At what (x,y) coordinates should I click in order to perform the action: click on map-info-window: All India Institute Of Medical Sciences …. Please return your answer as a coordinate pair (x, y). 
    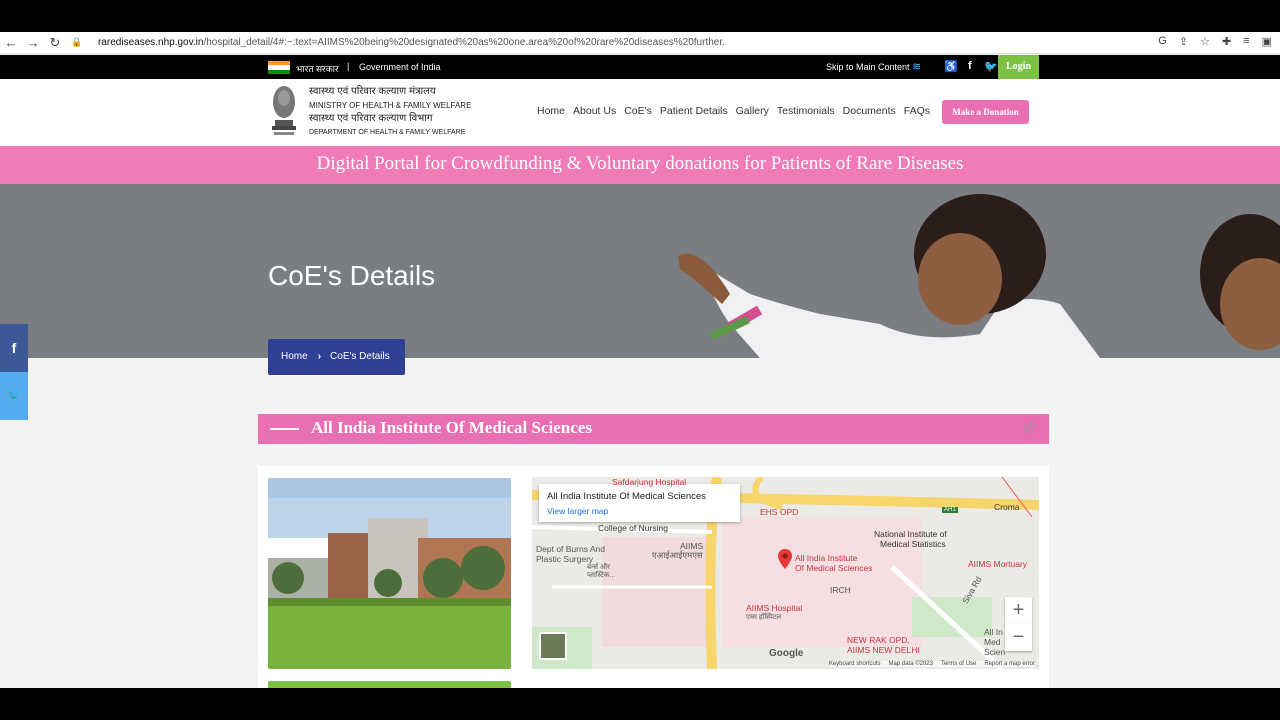
    Looking at the image, I should click on (639, 503).